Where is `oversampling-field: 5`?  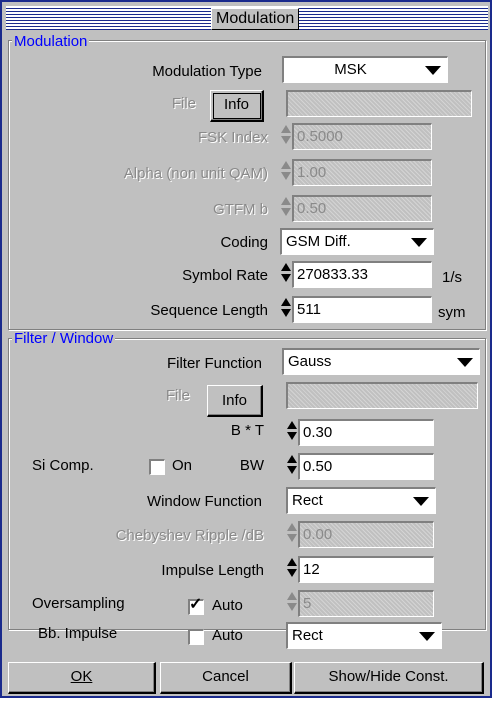
oversampling-field: 5 is located at coordinates (366, 603).